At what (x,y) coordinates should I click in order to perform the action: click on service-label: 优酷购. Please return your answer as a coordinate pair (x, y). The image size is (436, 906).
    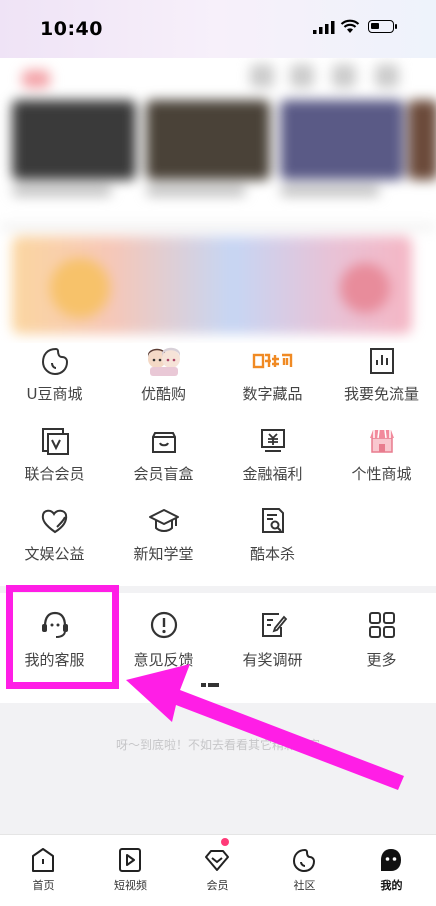
    Looking at the image, I should click on (163, 394).